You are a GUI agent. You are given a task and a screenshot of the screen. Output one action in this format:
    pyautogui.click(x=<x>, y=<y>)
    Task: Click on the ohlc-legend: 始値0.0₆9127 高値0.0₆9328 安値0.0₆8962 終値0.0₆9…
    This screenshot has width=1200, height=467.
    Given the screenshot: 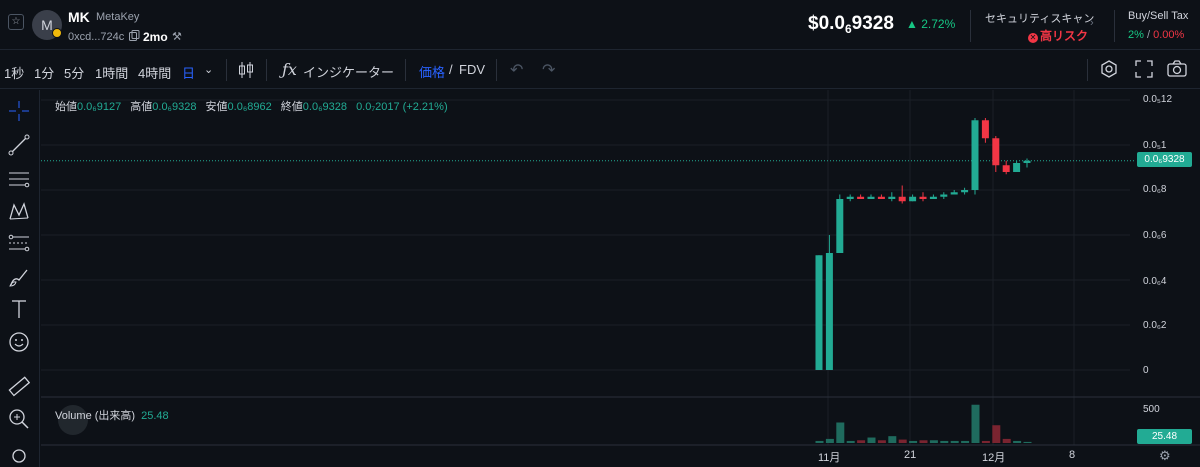 What is the action you would take?
    pyautogui.click(x=251, y=107)
    